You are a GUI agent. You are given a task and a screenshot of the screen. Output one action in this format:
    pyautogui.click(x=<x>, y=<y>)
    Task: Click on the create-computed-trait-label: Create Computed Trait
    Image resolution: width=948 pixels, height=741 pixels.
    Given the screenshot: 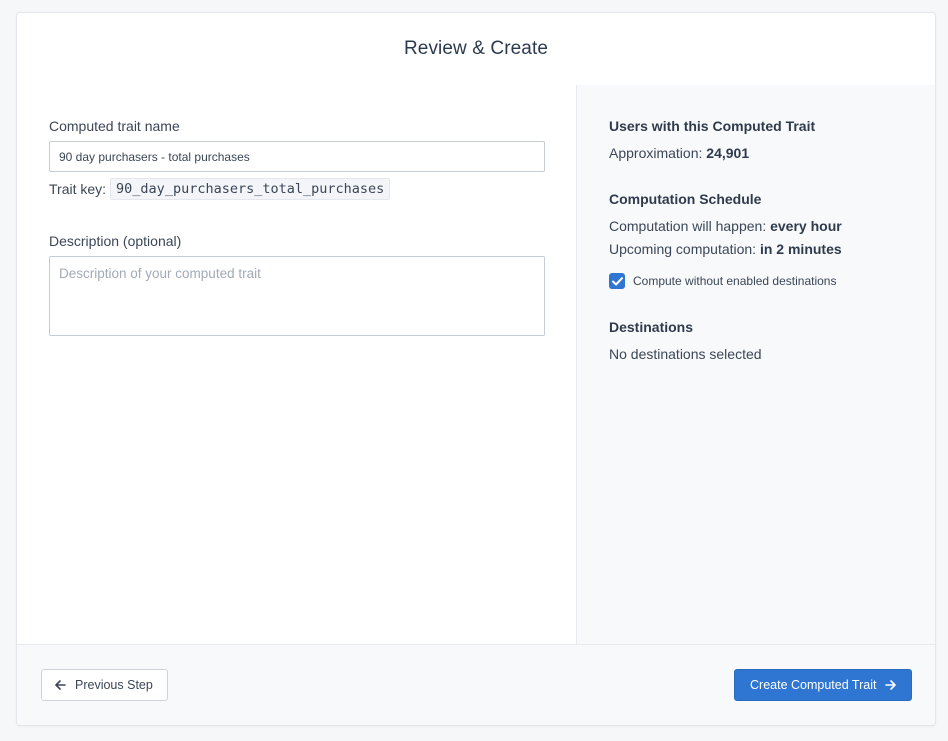 What is the action you would take?
    pyautogui.click(x=813, y=685)
    